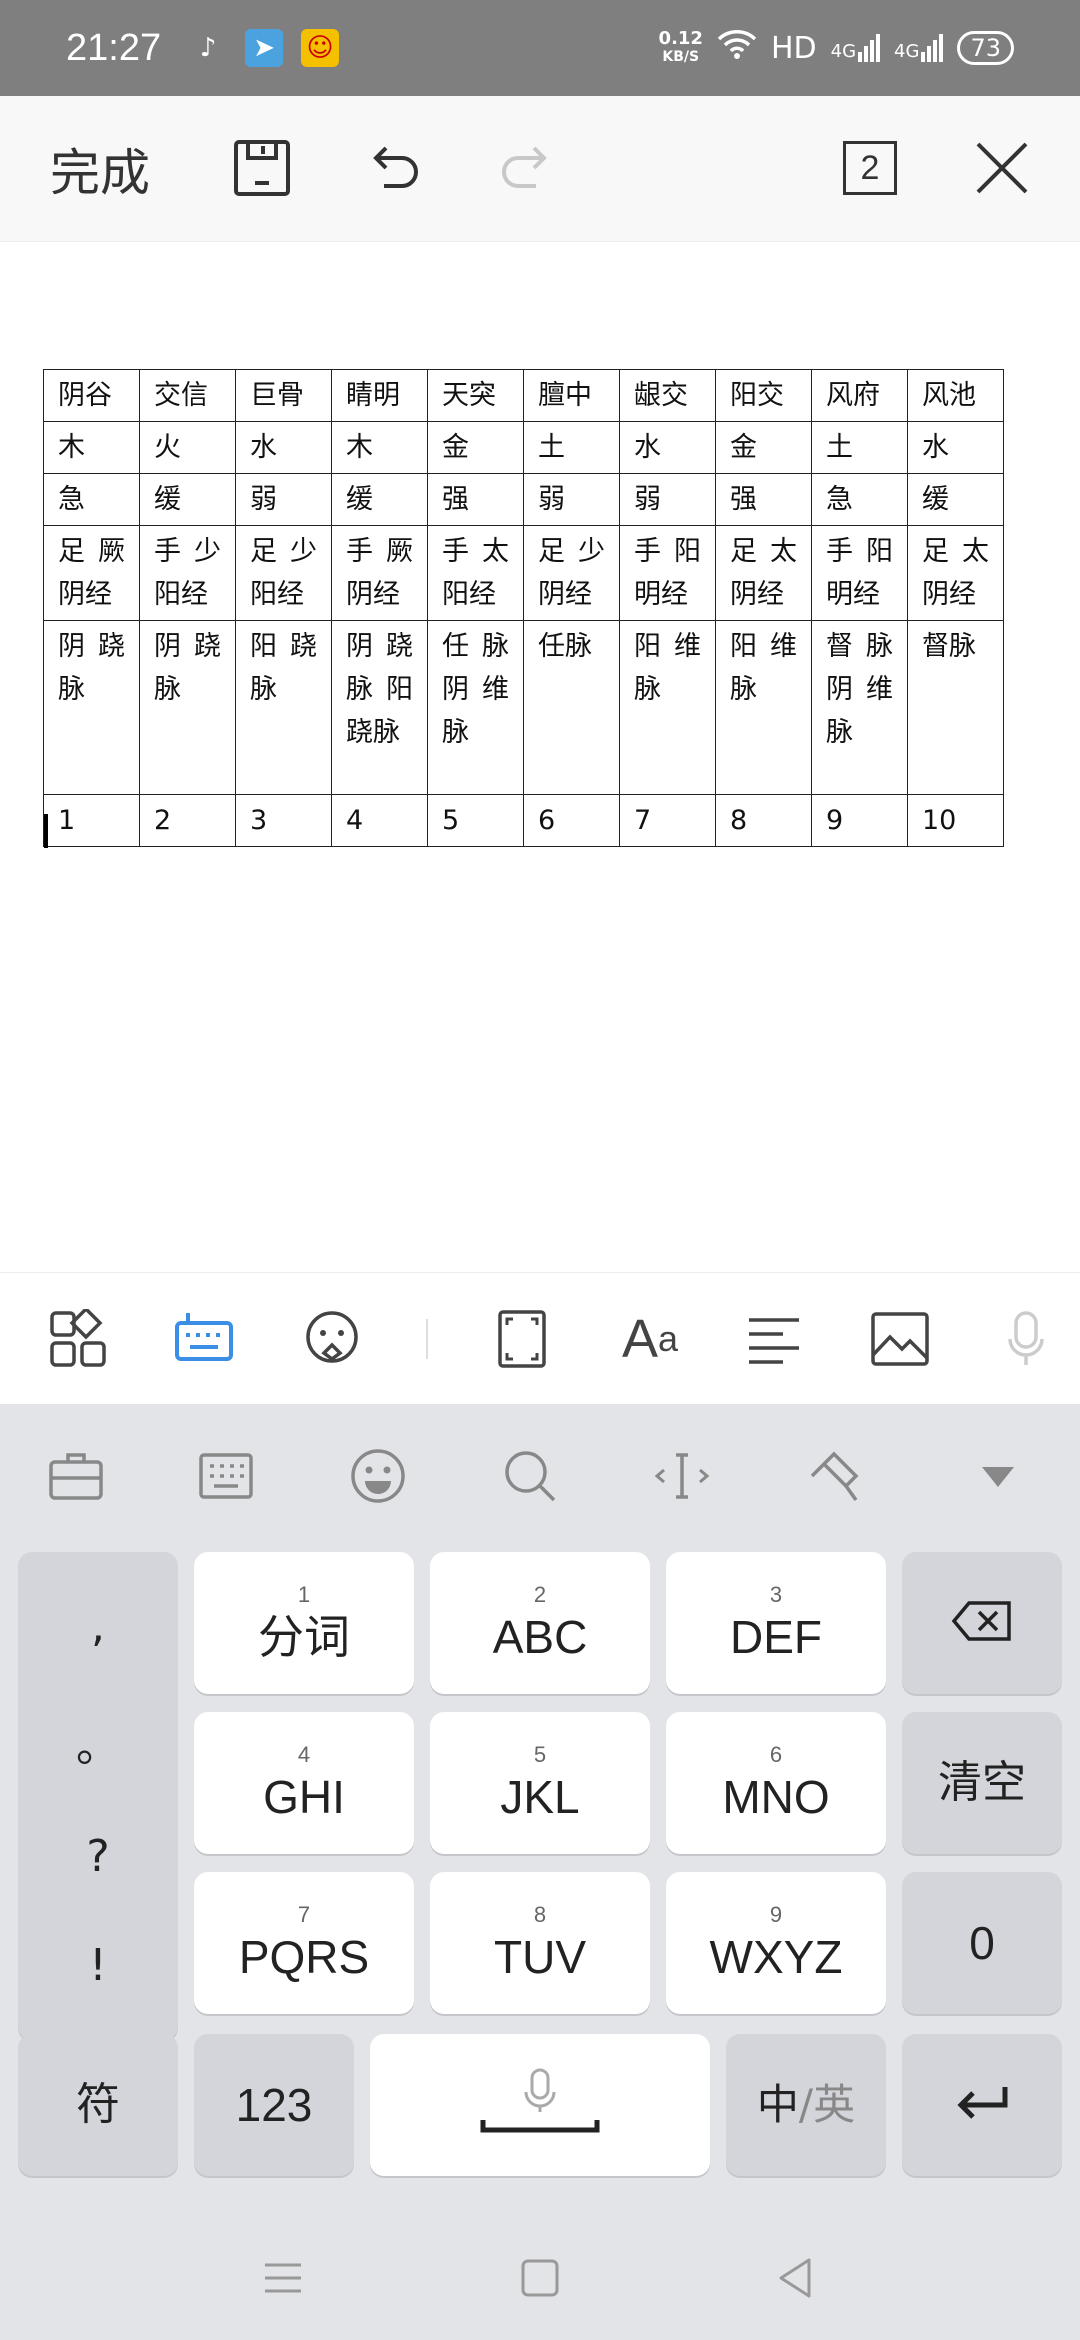  What do you see at coordinates (379, 707) in the screenshot?
I see `table-cell: 阴跷脉阳跷脉` at bounding box center [379, 707].